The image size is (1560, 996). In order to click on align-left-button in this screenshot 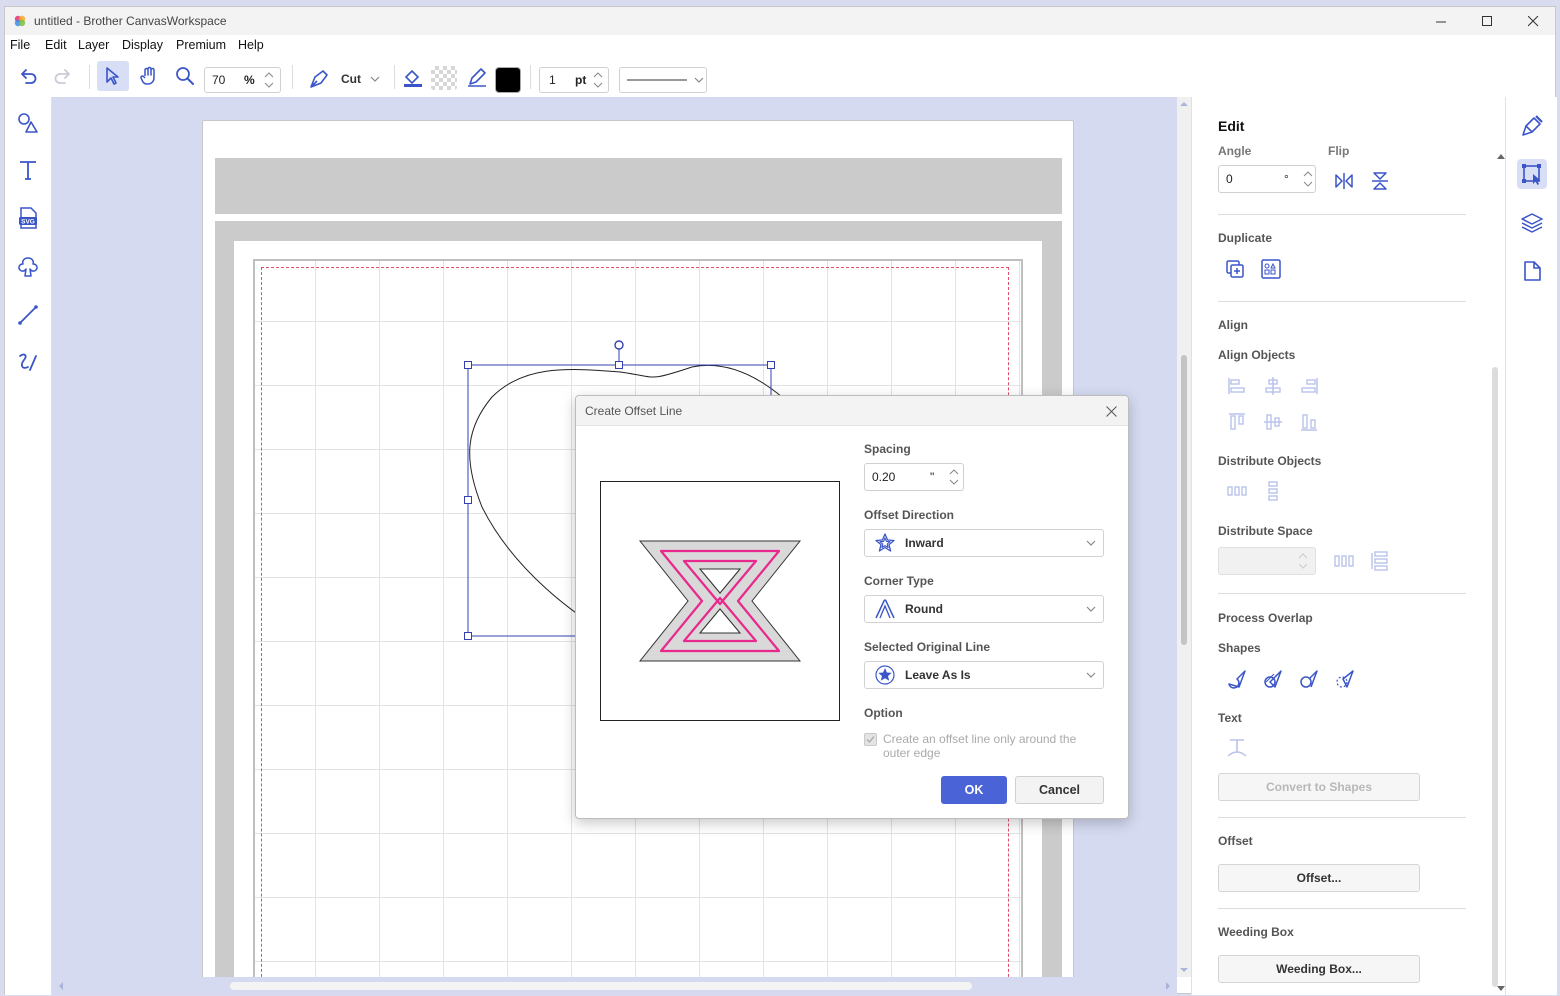, I will do `click(1237, 386)`.